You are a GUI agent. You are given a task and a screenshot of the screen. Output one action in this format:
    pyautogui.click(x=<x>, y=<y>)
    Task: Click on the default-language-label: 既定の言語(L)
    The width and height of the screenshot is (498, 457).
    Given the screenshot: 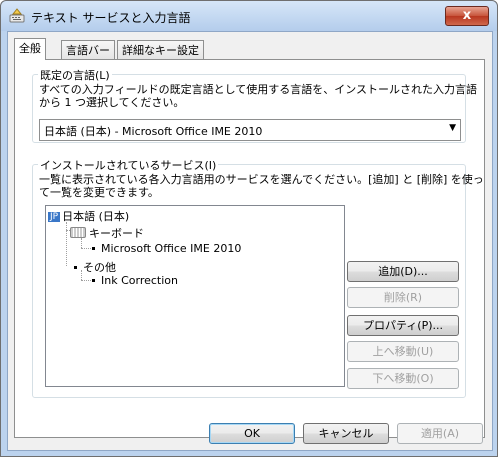 What is the action you would take?
    pyautogui.click(x=75, y=75)
    